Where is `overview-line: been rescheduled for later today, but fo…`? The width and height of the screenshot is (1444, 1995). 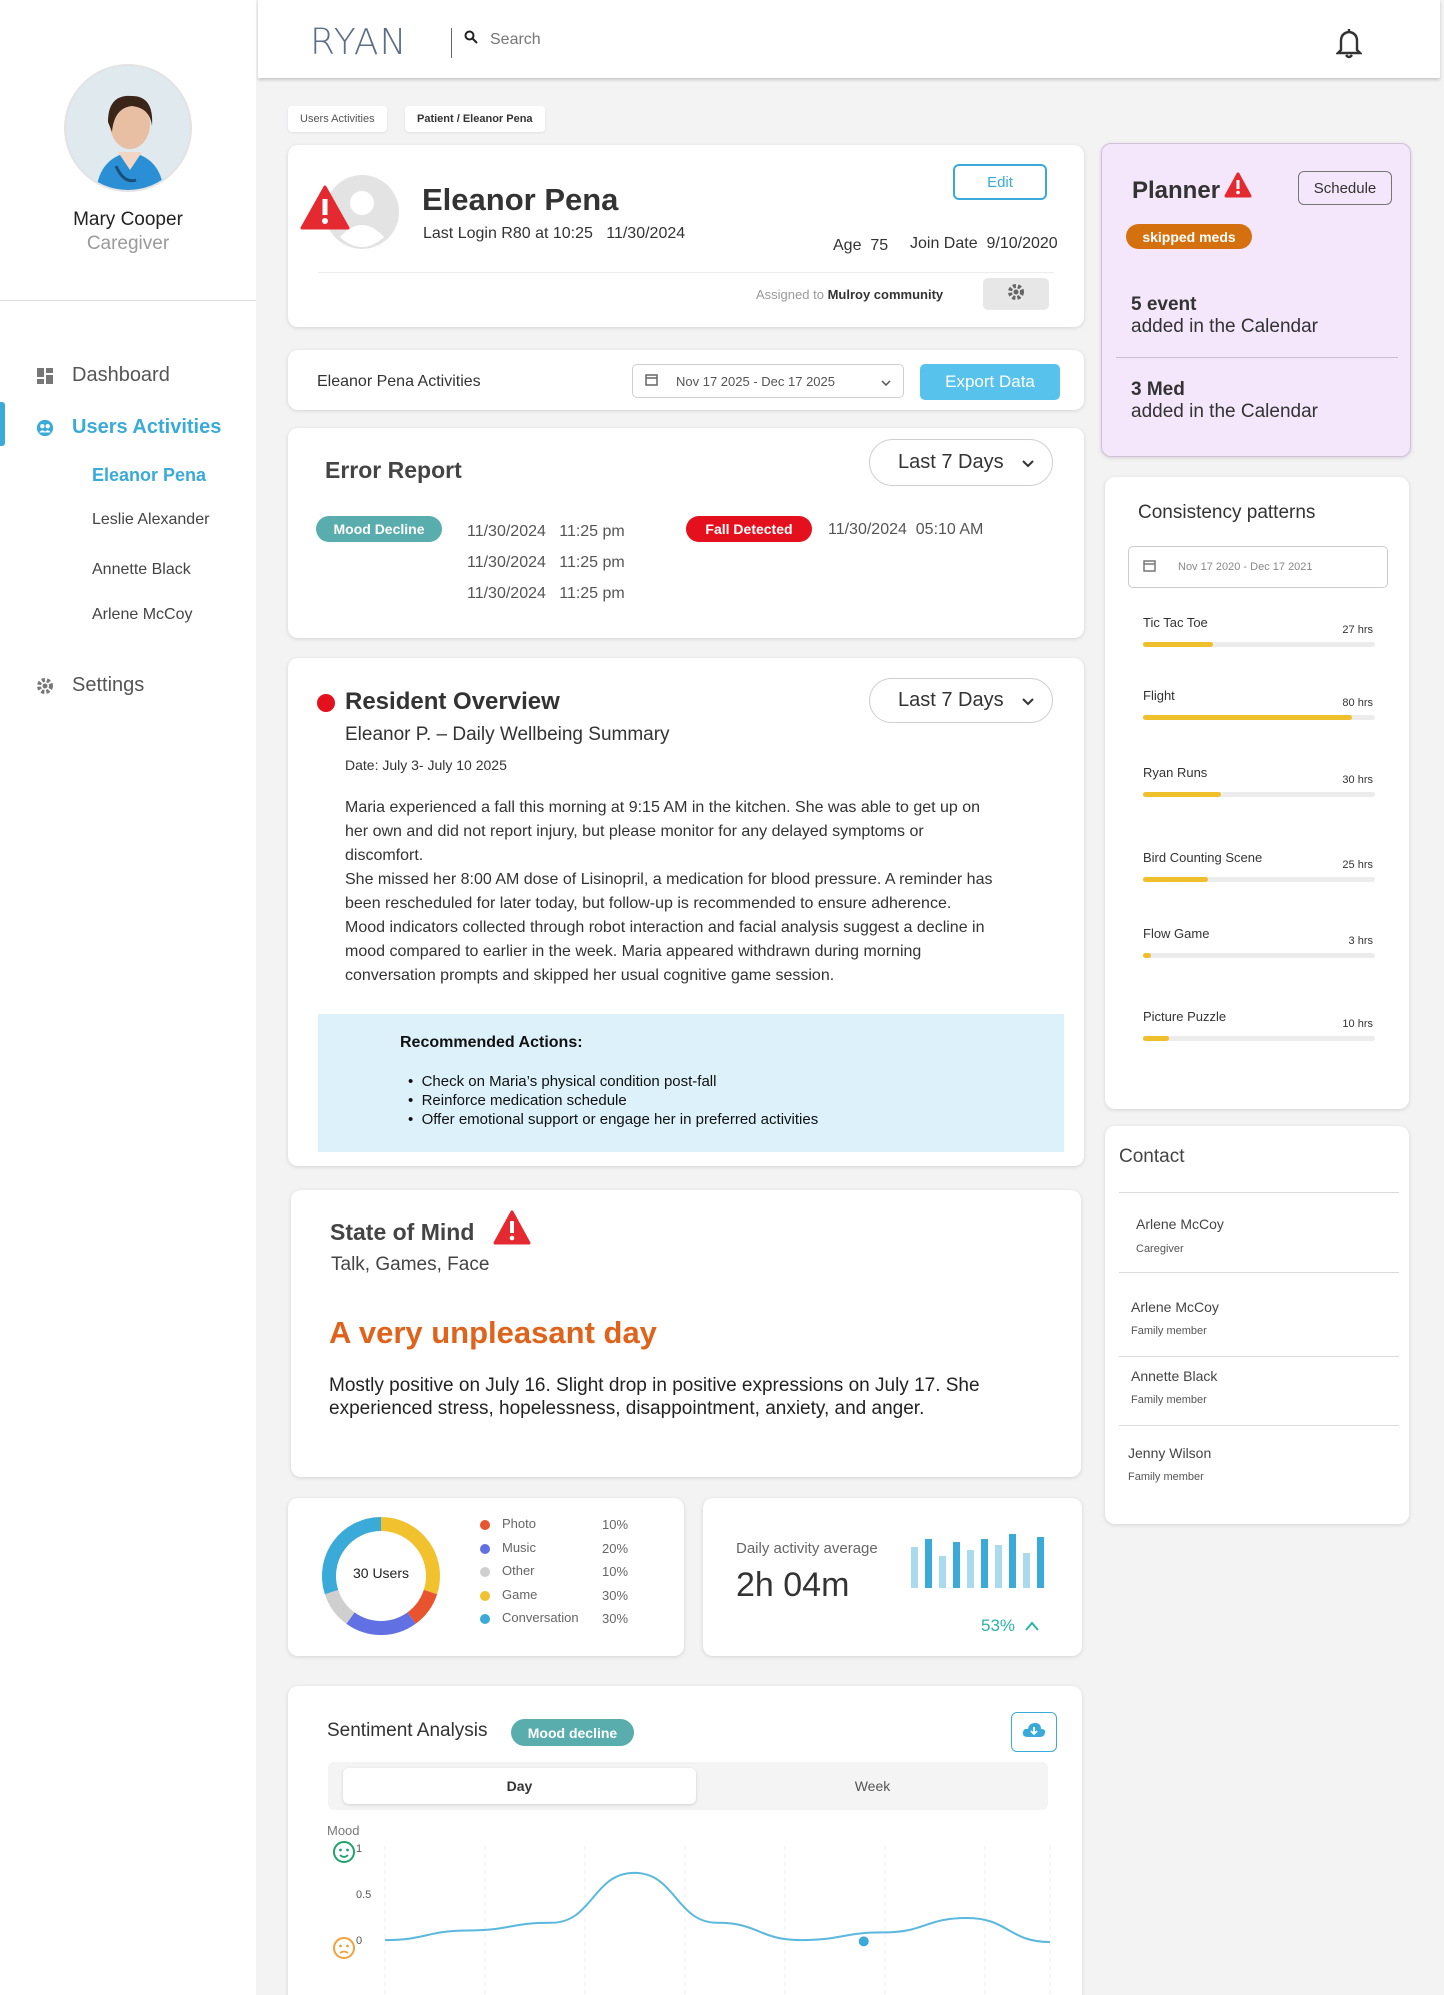
overview-line: been rescheduled for later today, but fo… is located at coordinates (648, 903).